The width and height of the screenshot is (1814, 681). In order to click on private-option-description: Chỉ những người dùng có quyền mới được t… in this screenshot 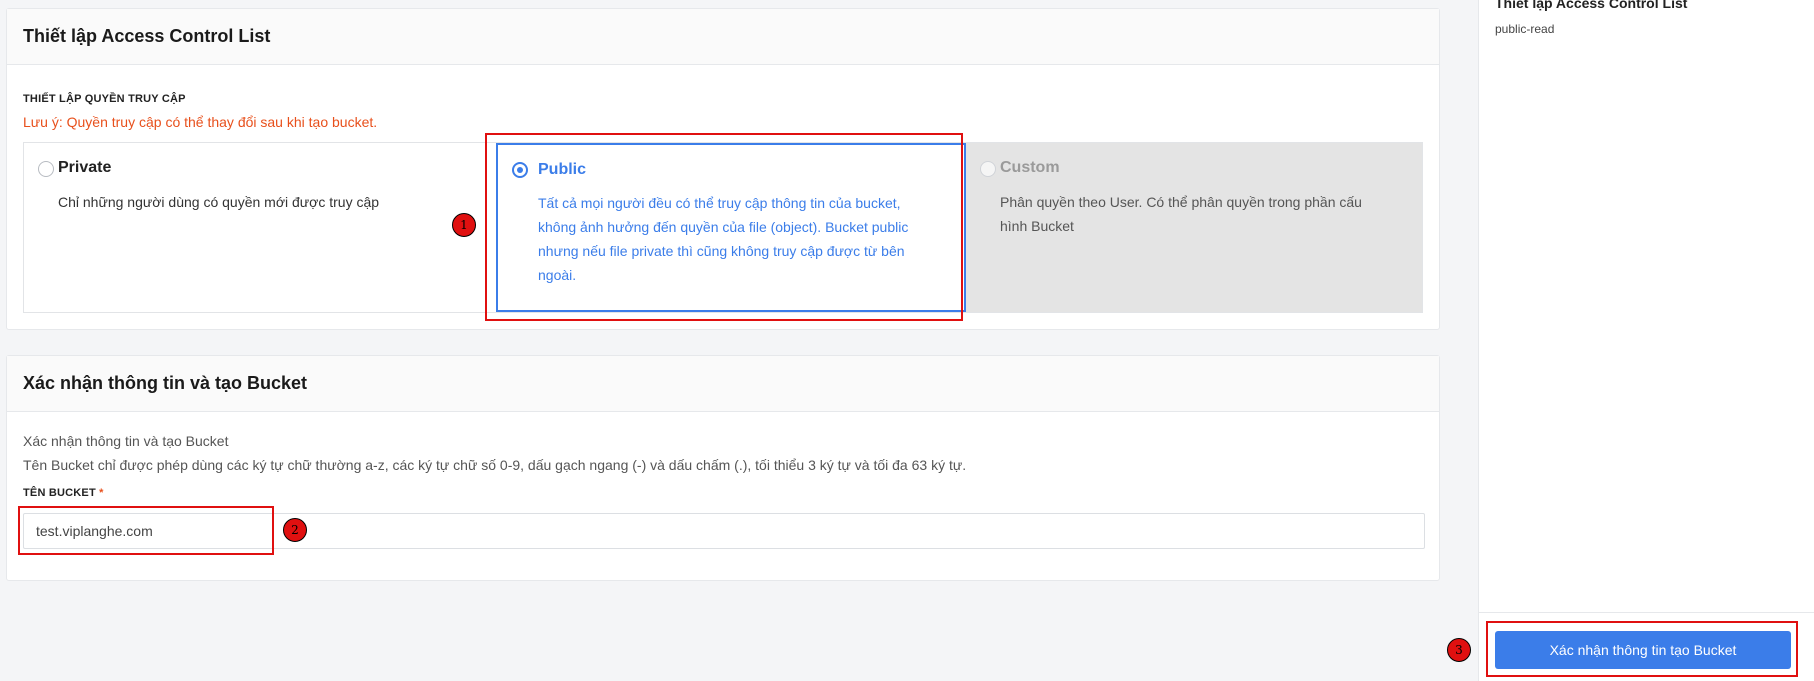, I will do `click(219, 202)`.